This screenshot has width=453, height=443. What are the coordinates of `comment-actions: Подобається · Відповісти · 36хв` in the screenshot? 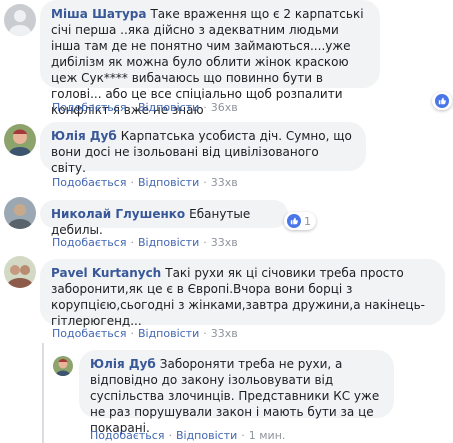 It's located at (145, 107).